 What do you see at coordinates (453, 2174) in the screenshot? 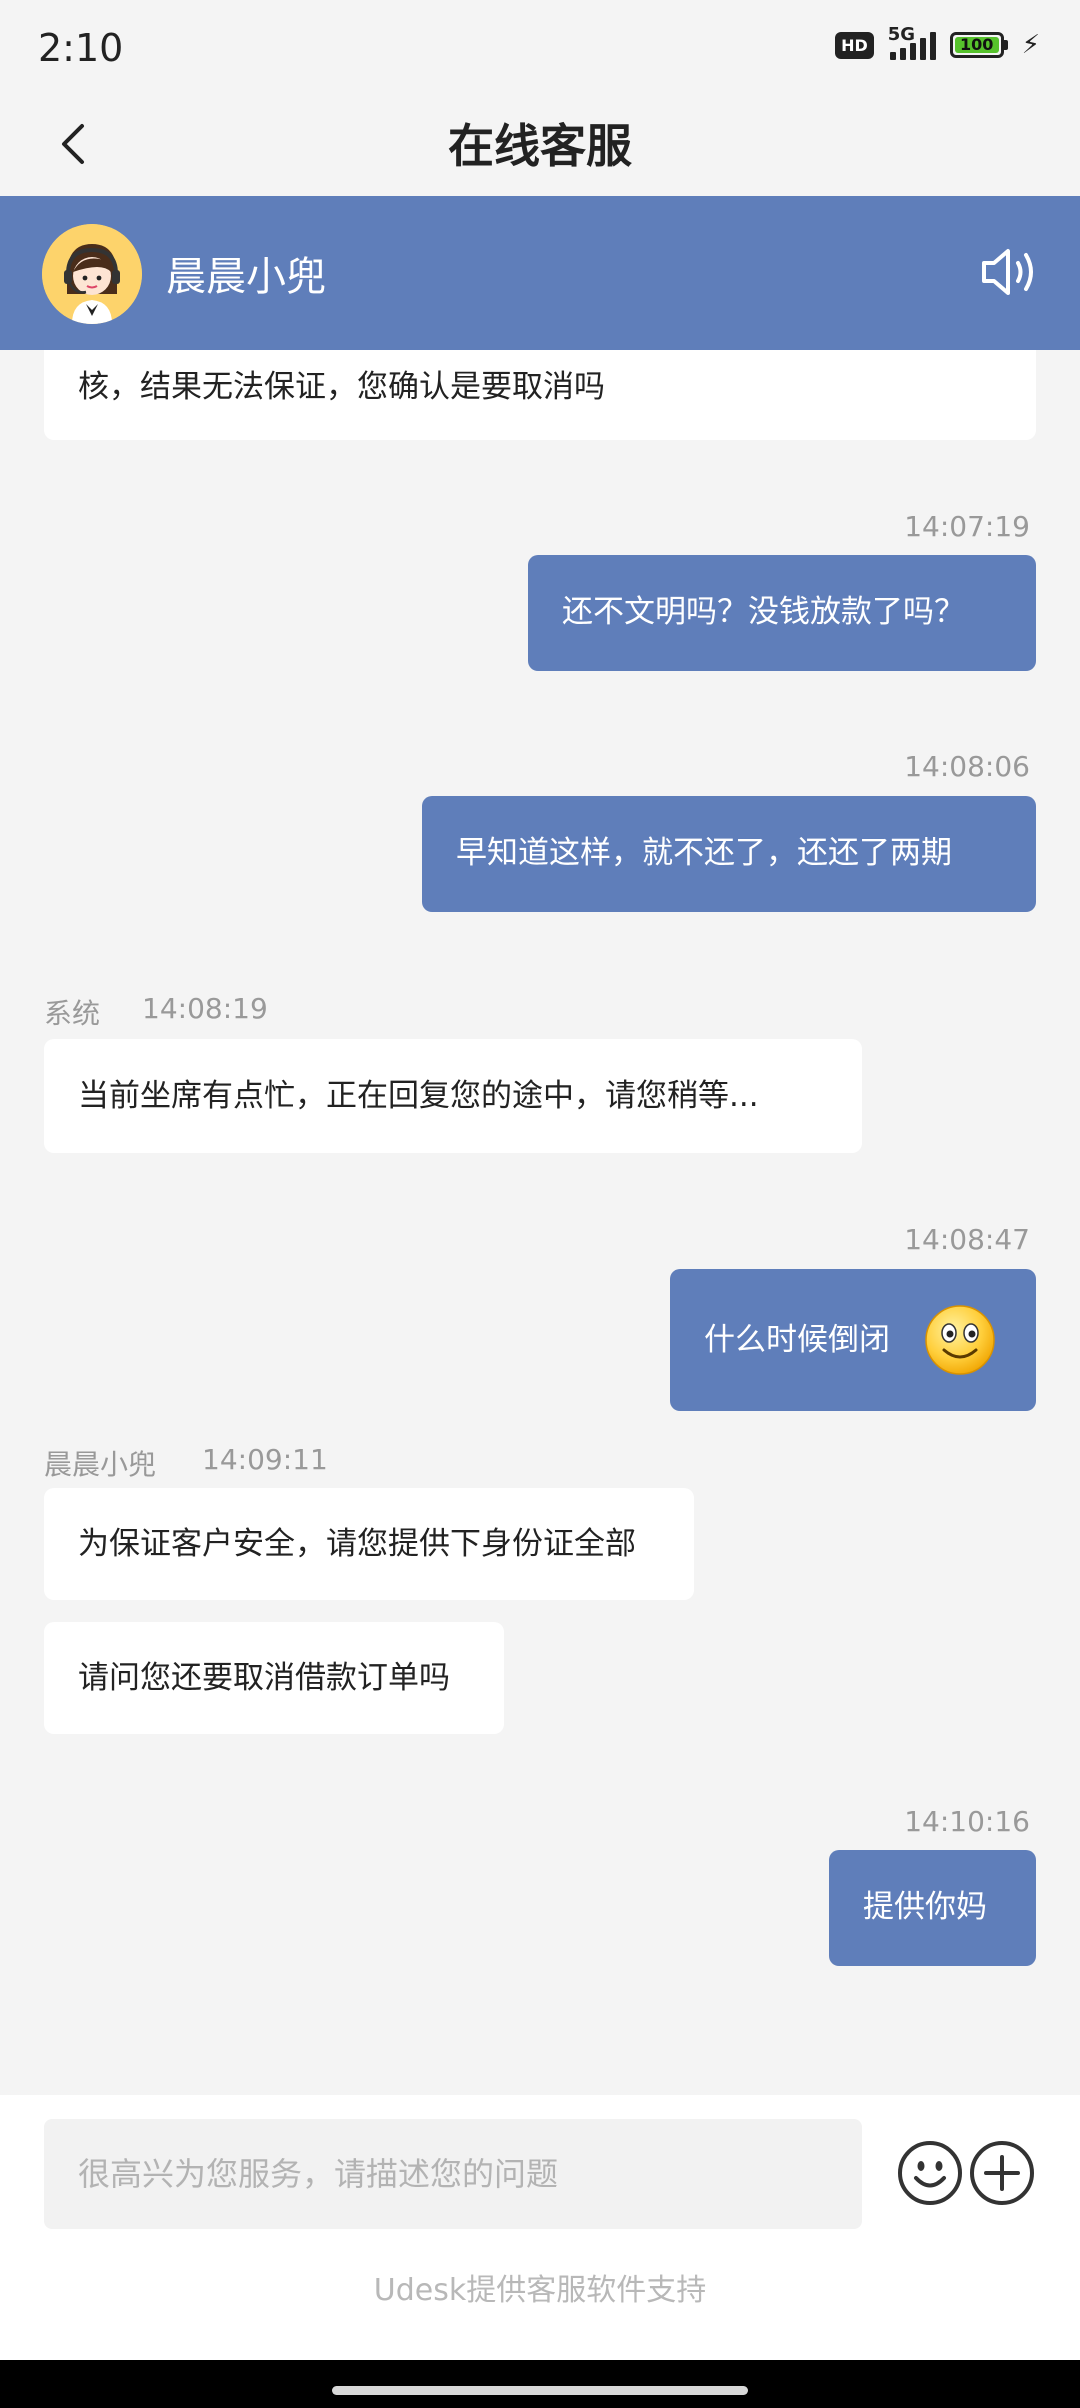
I see `message-input: 很高兴为您服务，请描述您的问题` at bounding box center [453, 2174].